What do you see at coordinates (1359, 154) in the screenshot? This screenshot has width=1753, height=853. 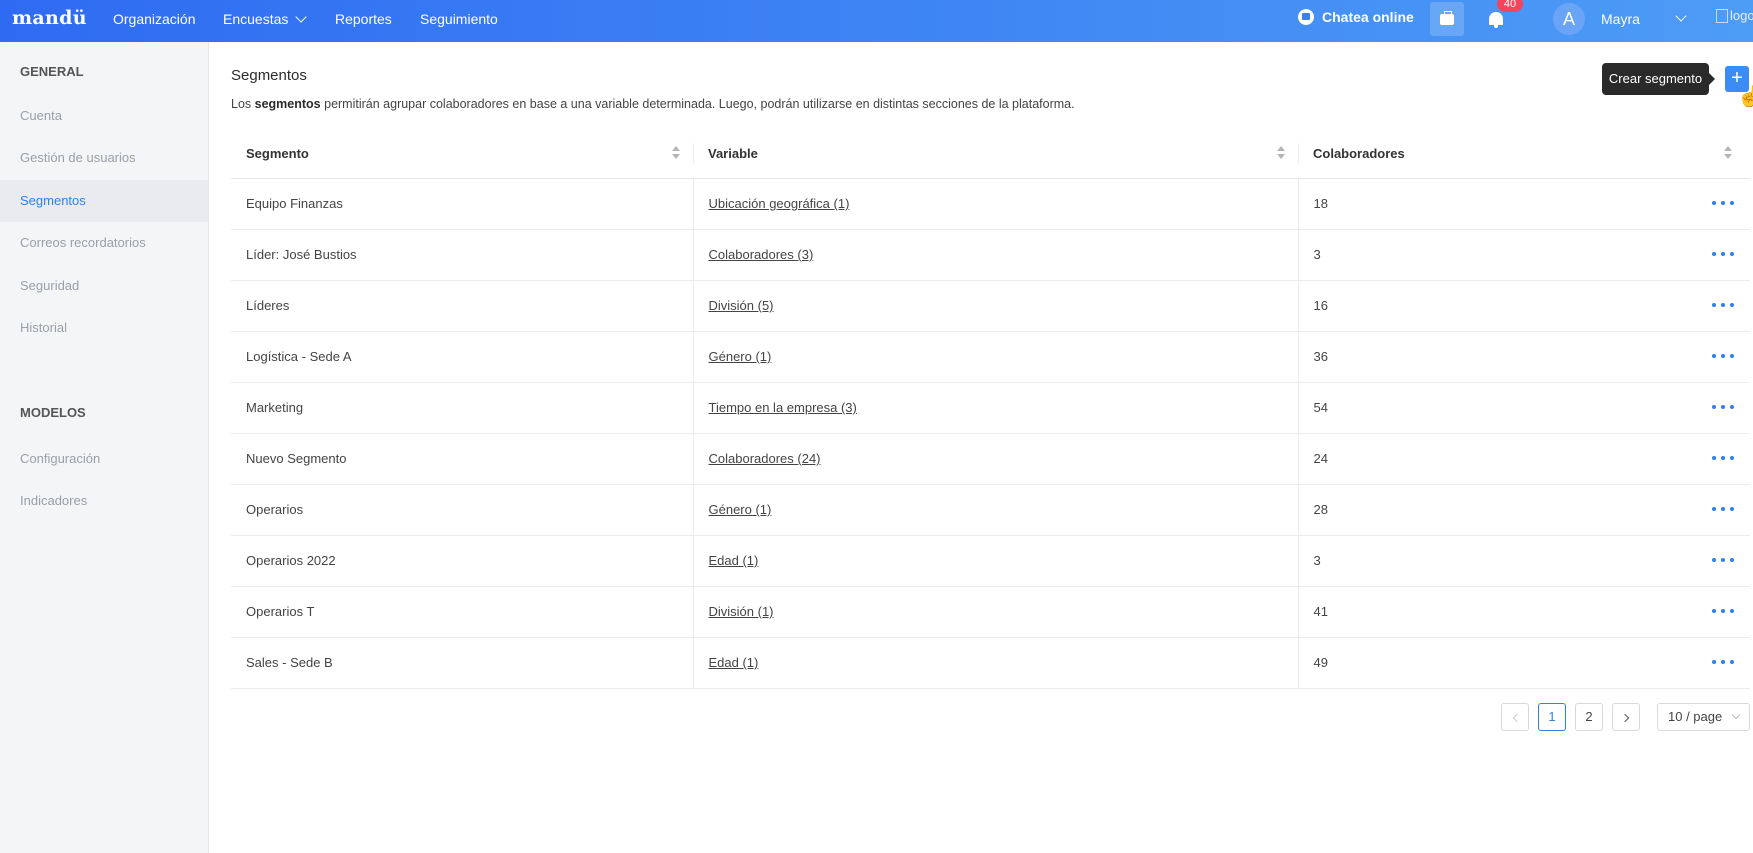 I see `column-header-label: Colaboradores` at bounding box center [1359, 154].